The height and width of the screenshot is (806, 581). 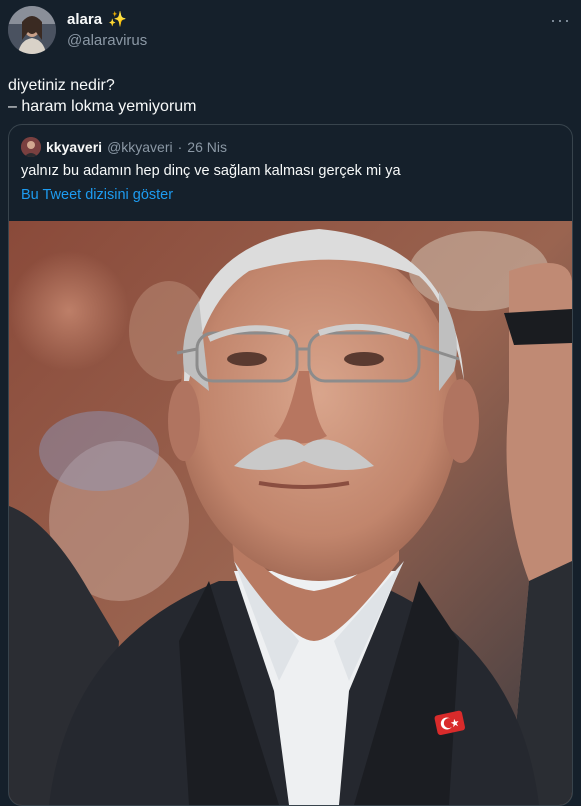 What do you see at coordinates (31, 147) in the screenshot?
I see `quoted-author-avatar` at bounding box center [31, 147].